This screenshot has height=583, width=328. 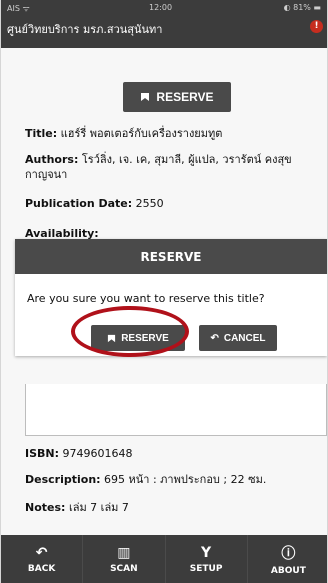 I want to click on cancel-button: ↶ CANCEL, so click(x=238, y=338).